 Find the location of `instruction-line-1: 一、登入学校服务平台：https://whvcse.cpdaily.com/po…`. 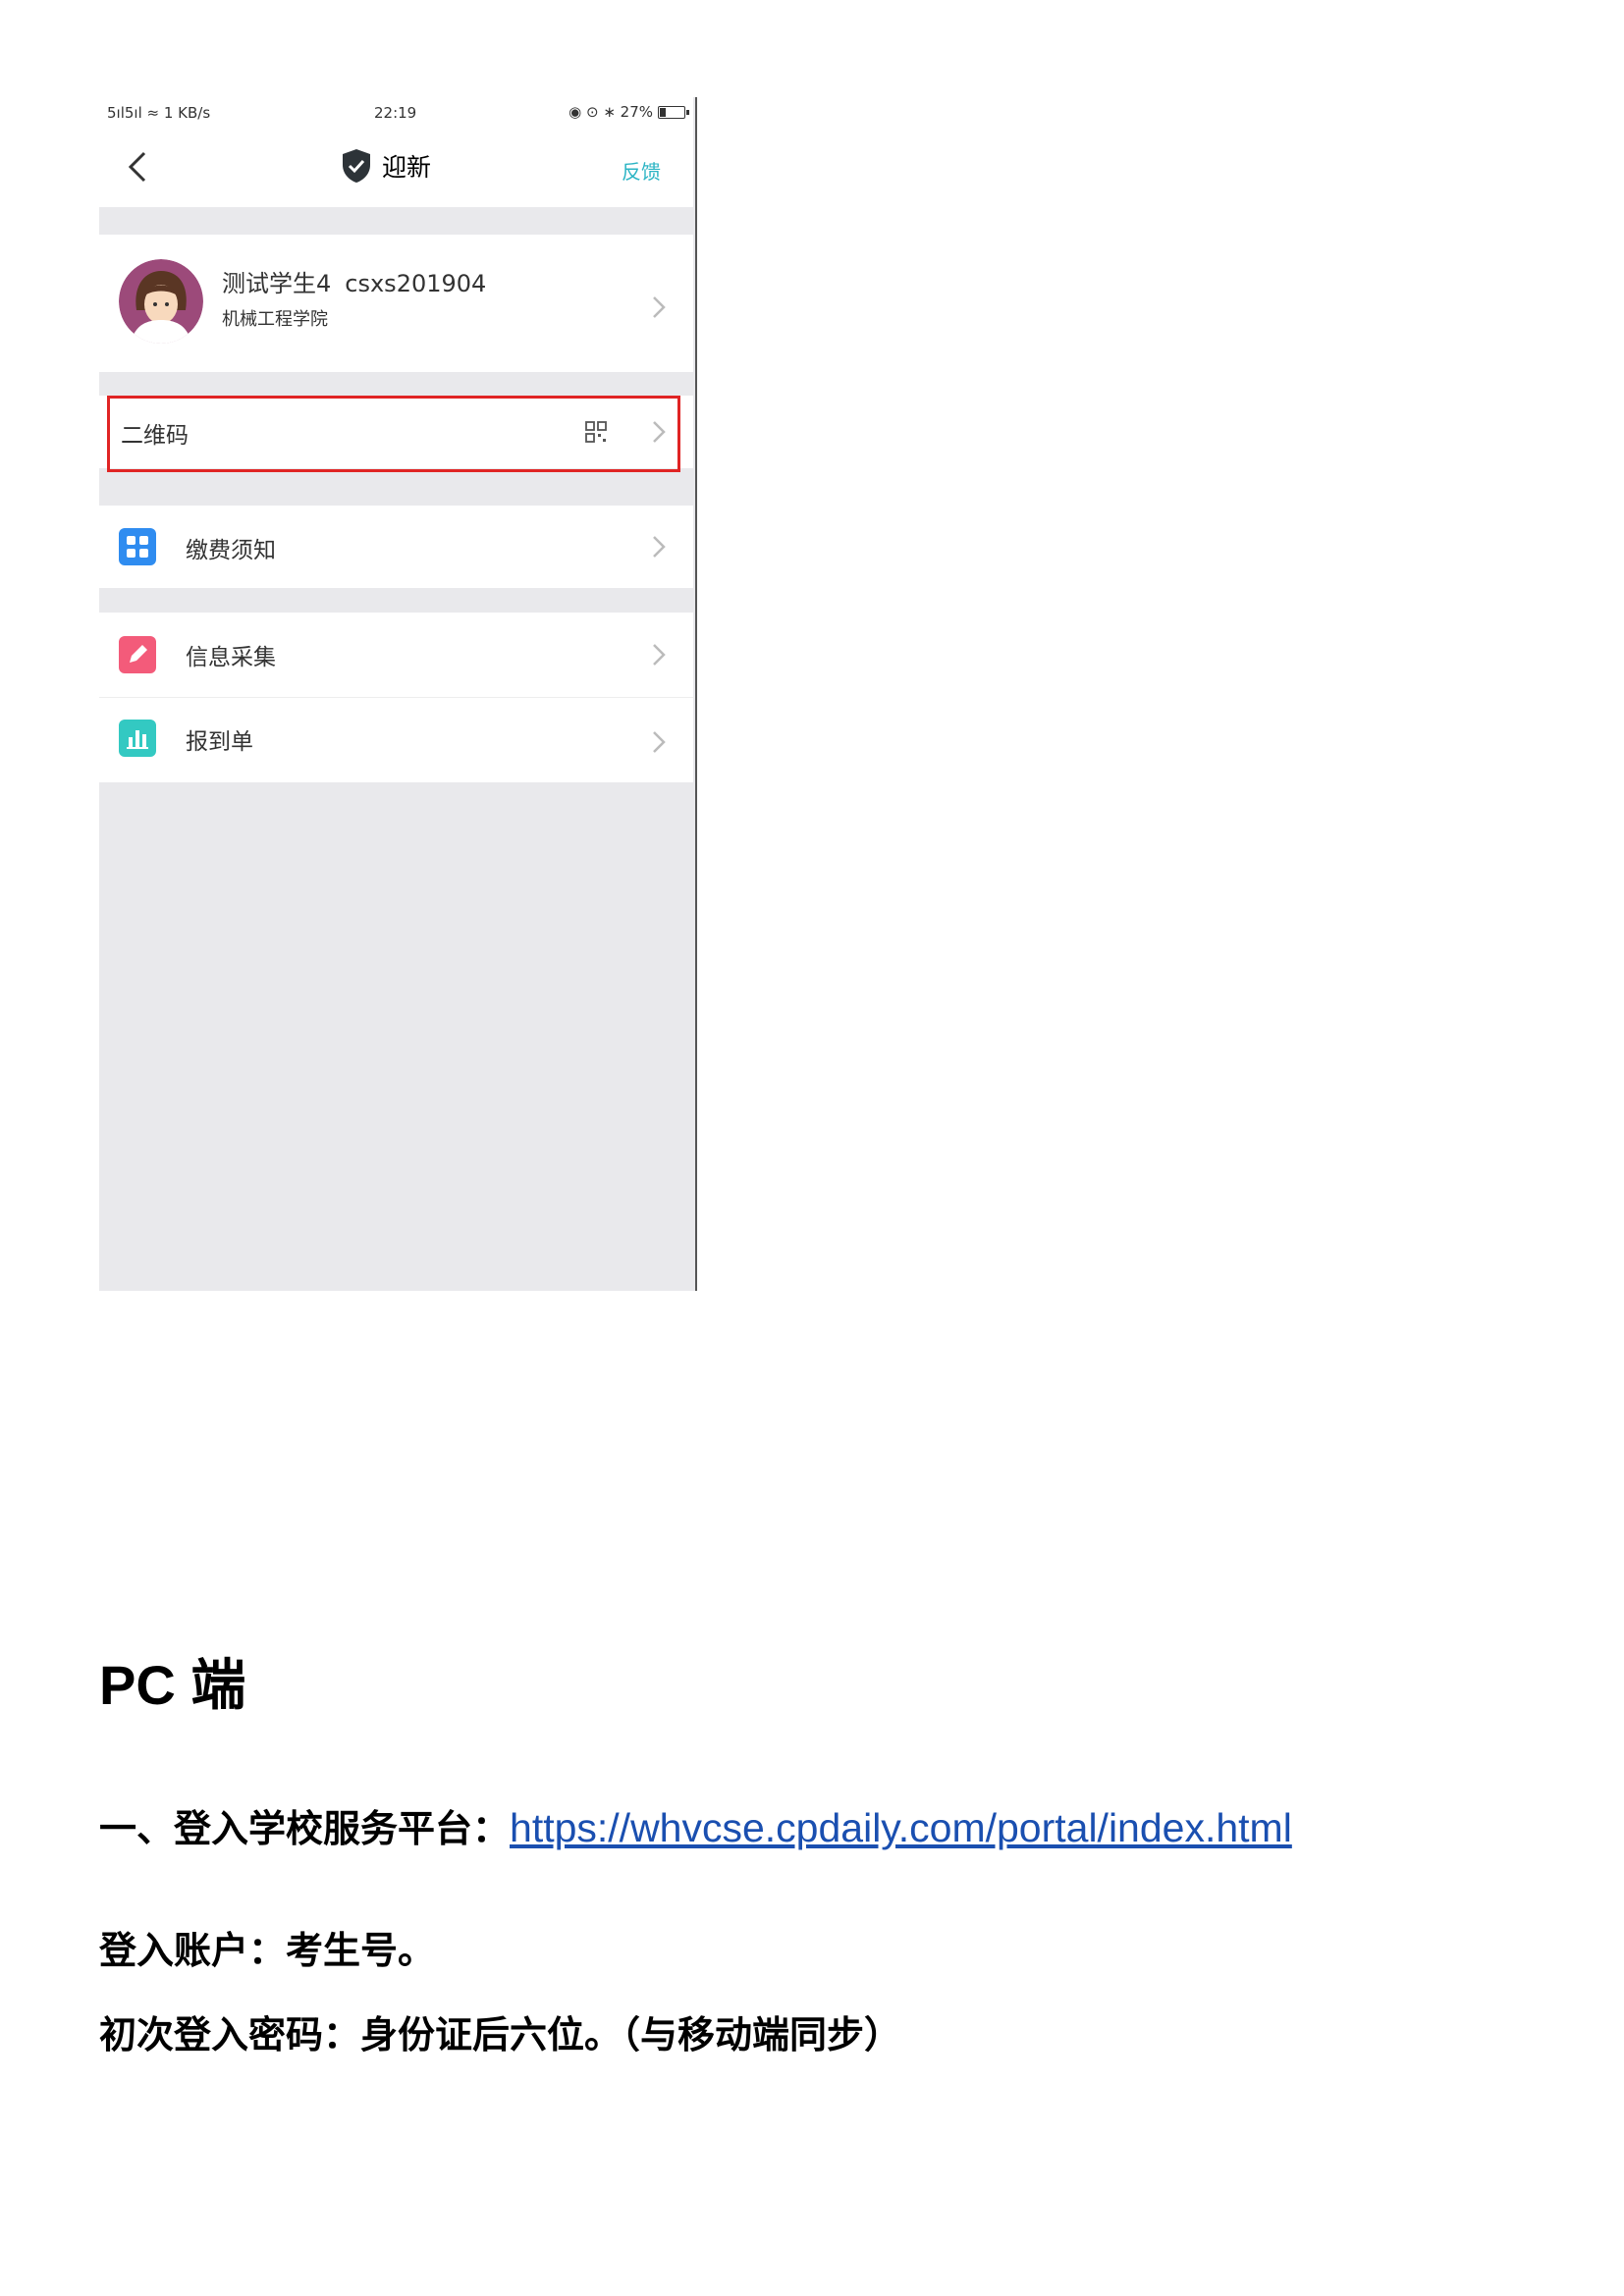

instruction-line-1: 一、登入学校服务平台：https://whvcse.cpdaily.com/po… is located at coordinates (695, 1825).